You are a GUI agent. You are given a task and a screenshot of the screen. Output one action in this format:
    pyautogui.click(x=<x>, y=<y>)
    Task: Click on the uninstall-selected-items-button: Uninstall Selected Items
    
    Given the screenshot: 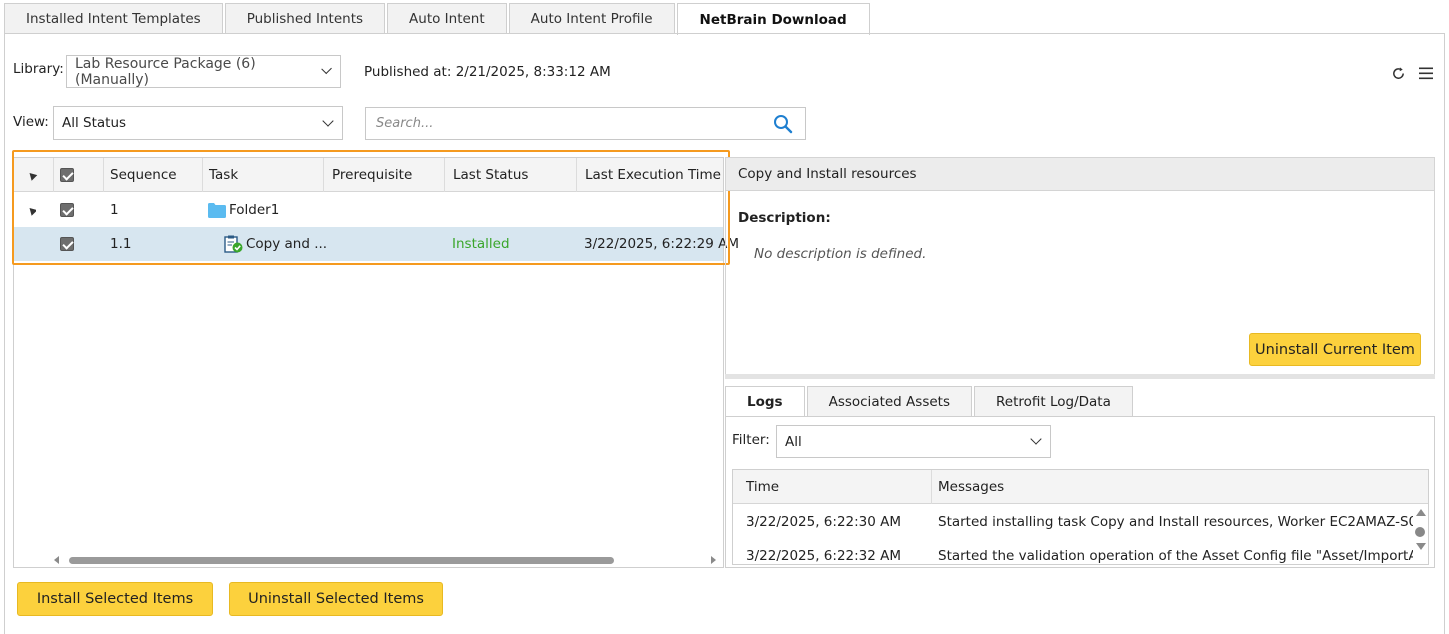 What is the action you would take?
    pyautogui.click(x=336, y=599)
    